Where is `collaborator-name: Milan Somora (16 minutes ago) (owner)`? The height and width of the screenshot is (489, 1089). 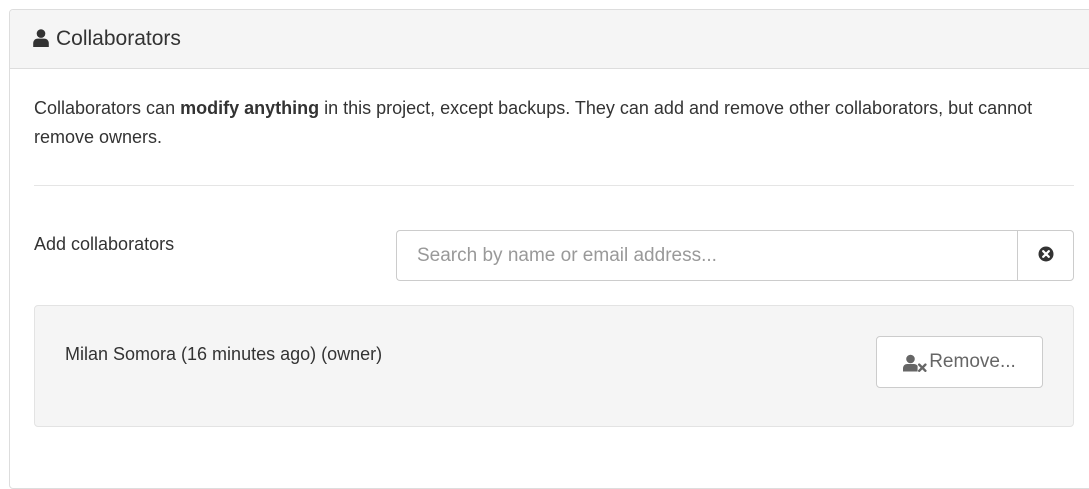 collaborator-name: Milan Somora (16 minutes ago) (owner) is located at coordinates (224, 354).